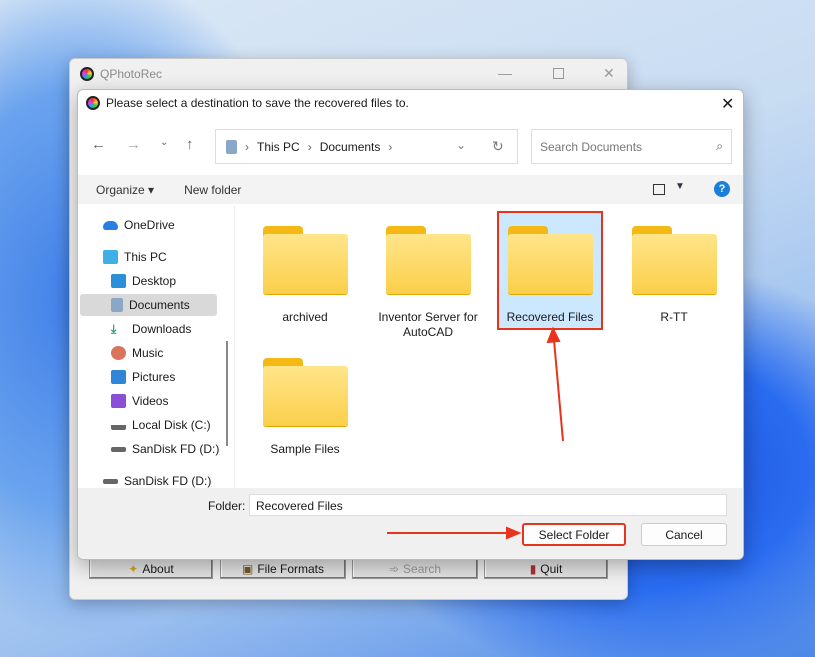 This screenshot has height=657, width=815. Describe the element at coordinates (475, 433) in the screenshot. I see `annotation-arrows` at that location.